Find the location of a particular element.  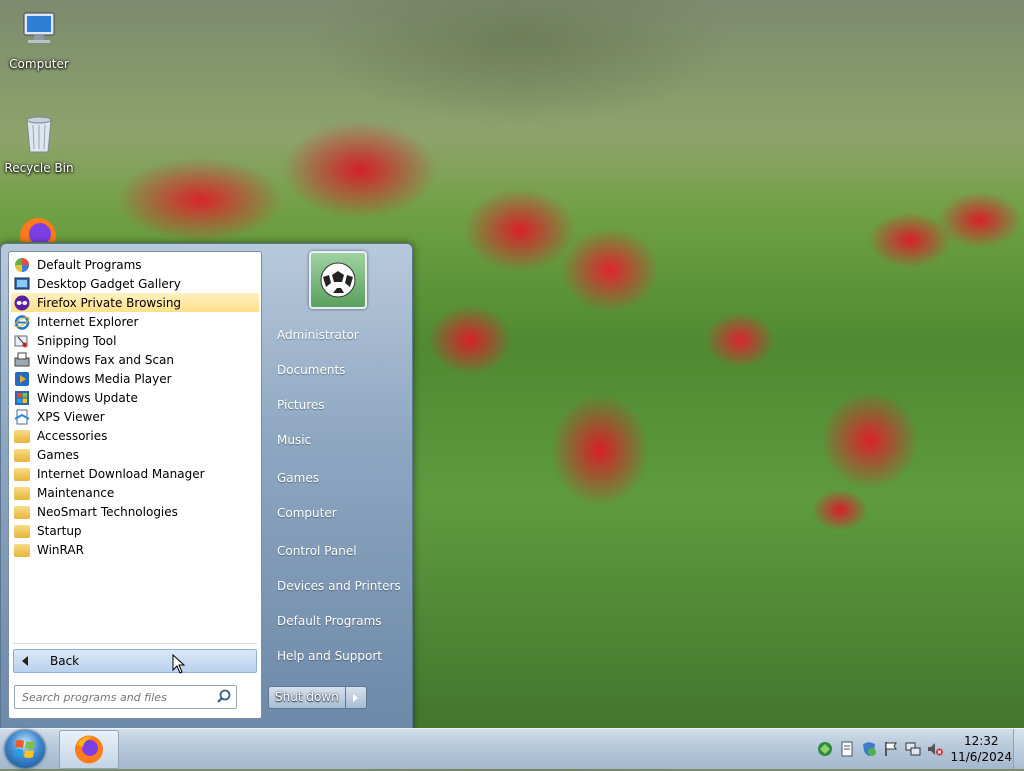

search-icon is located at coordinates (224, 697).